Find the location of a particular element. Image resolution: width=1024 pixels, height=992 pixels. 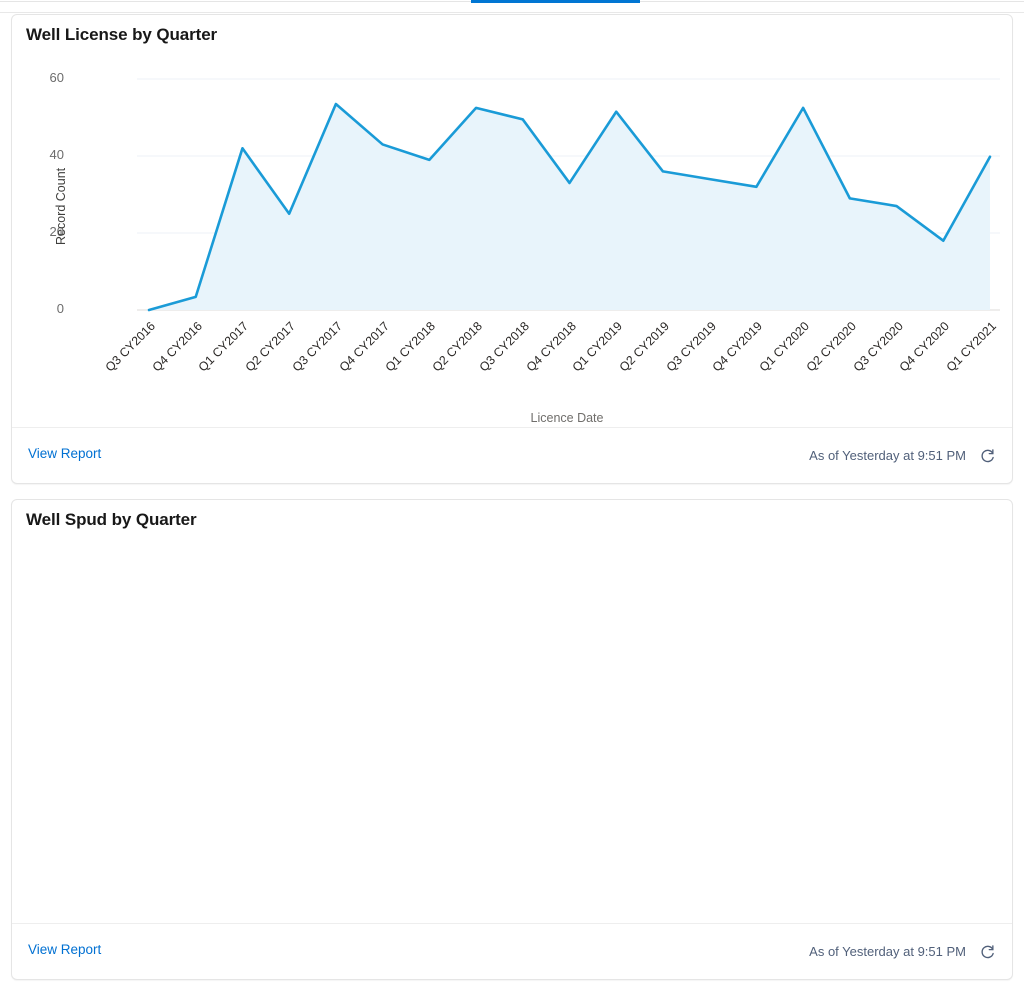

x-axis-tick-label: Q1 CY2017 is located at coordinates (224, 347).